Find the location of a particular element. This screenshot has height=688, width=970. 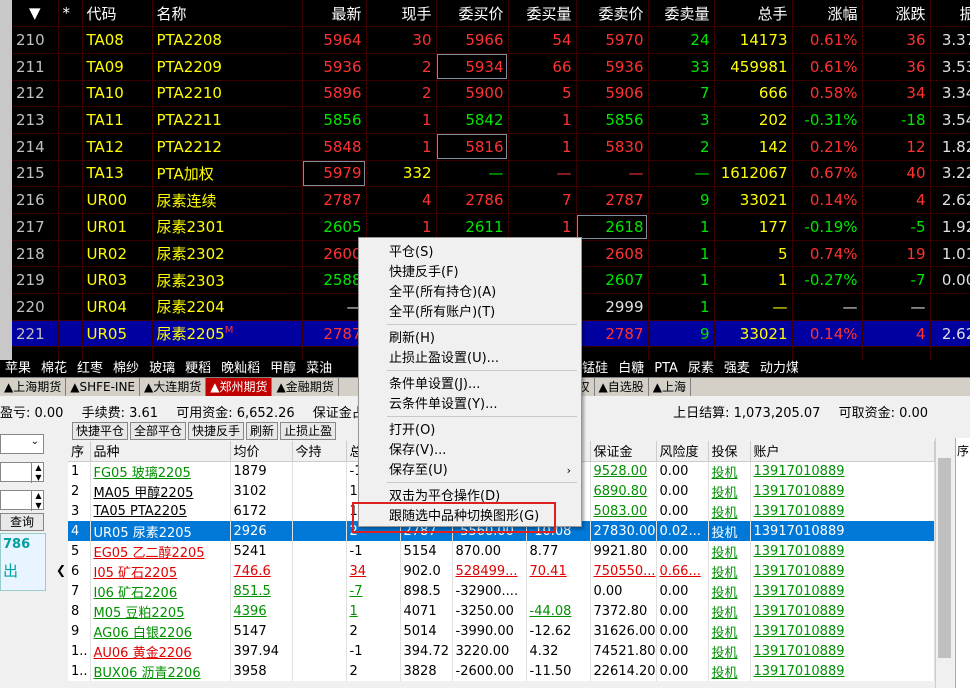

quote-cell: -0.19% is located at coordinates (827, 227).